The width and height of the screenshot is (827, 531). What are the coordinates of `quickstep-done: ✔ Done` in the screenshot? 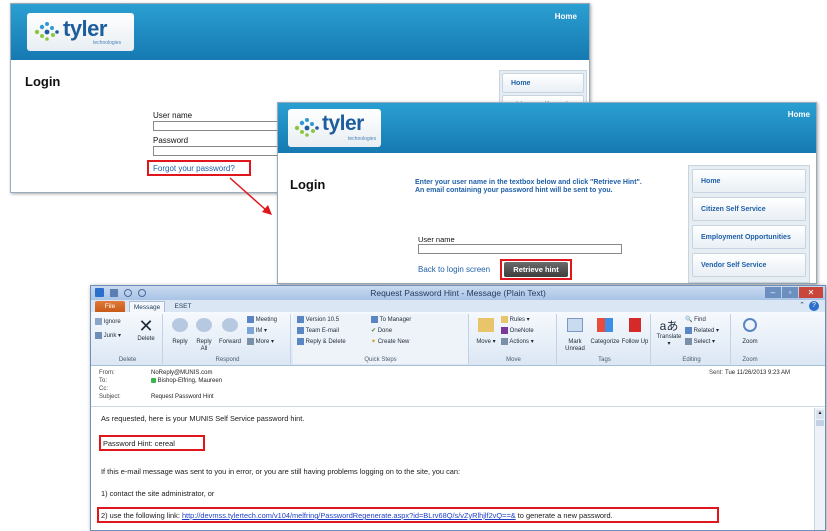 It's located at (381, 330).